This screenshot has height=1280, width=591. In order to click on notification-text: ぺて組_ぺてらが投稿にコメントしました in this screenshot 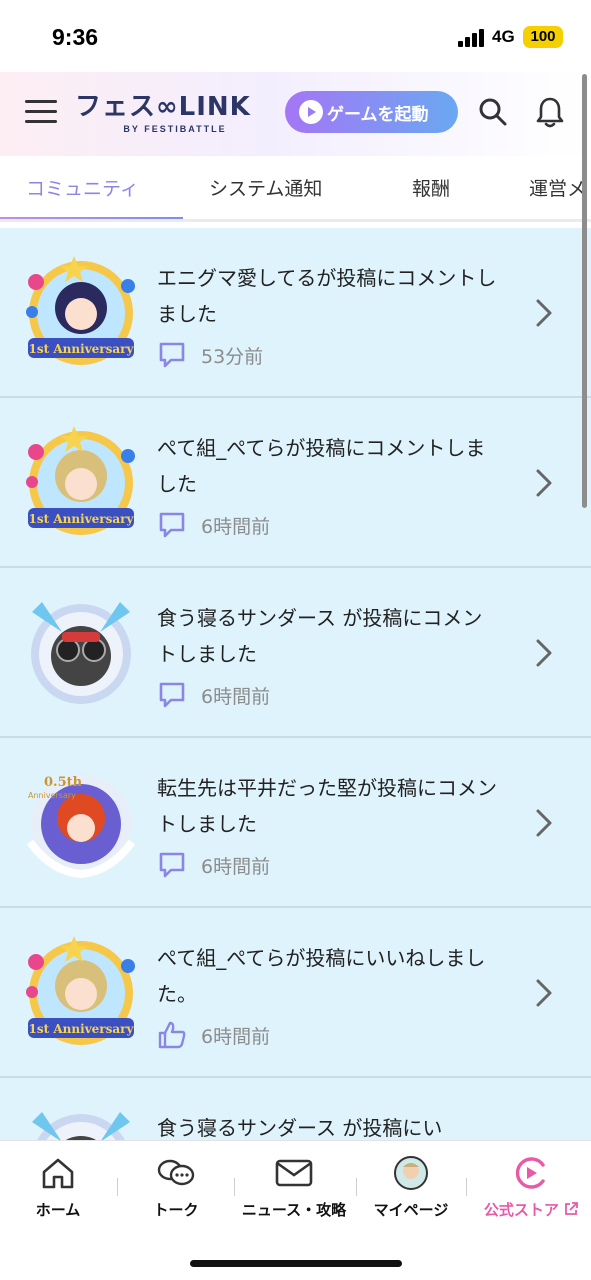, I will do `click(321, 466)`.